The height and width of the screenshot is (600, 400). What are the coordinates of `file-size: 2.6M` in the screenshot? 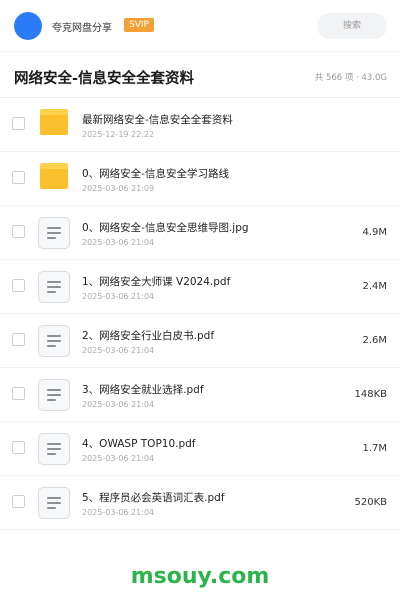 It's located at (374, 340).